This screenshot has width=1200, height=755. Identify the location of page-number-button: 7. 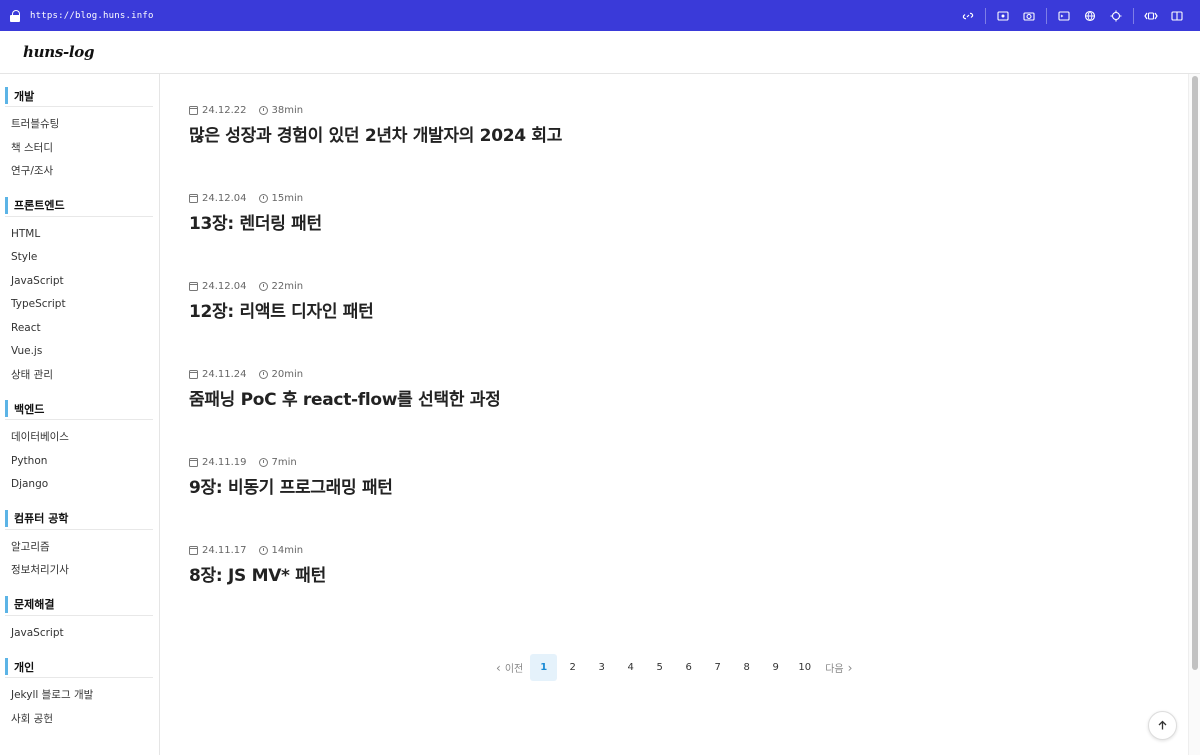
(717, 667).